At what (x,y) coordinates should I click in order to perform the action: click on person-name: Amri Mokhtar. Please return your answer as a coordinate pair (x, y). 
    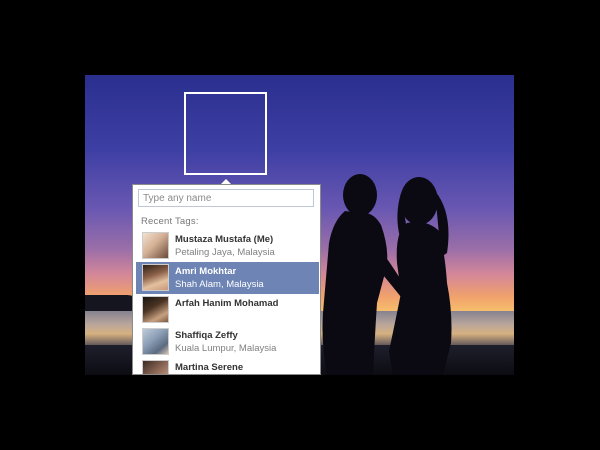
    Looking at the image, I should click on (206, 271).